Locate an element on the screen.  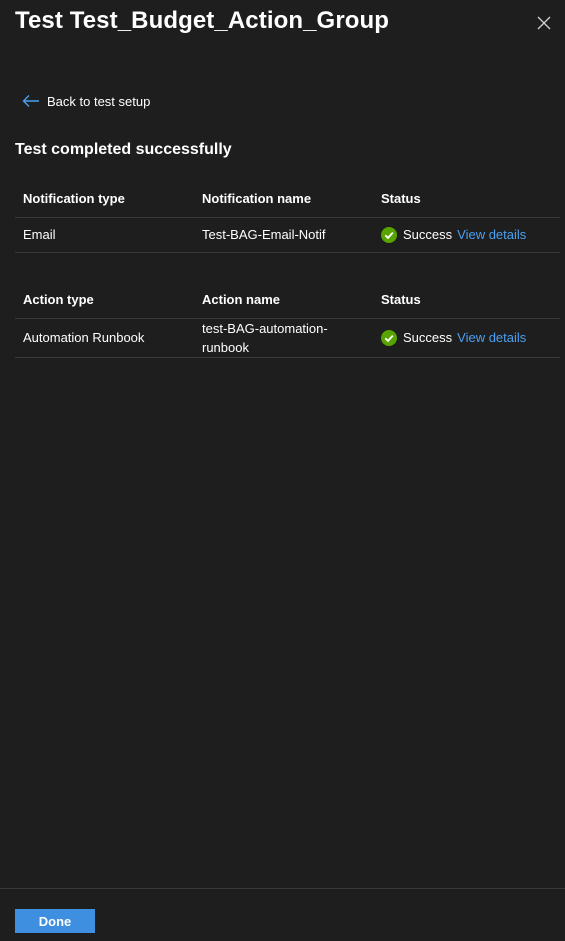
action-name-text: test-BAG-automation-runbook is located at coordinates (265, 337).